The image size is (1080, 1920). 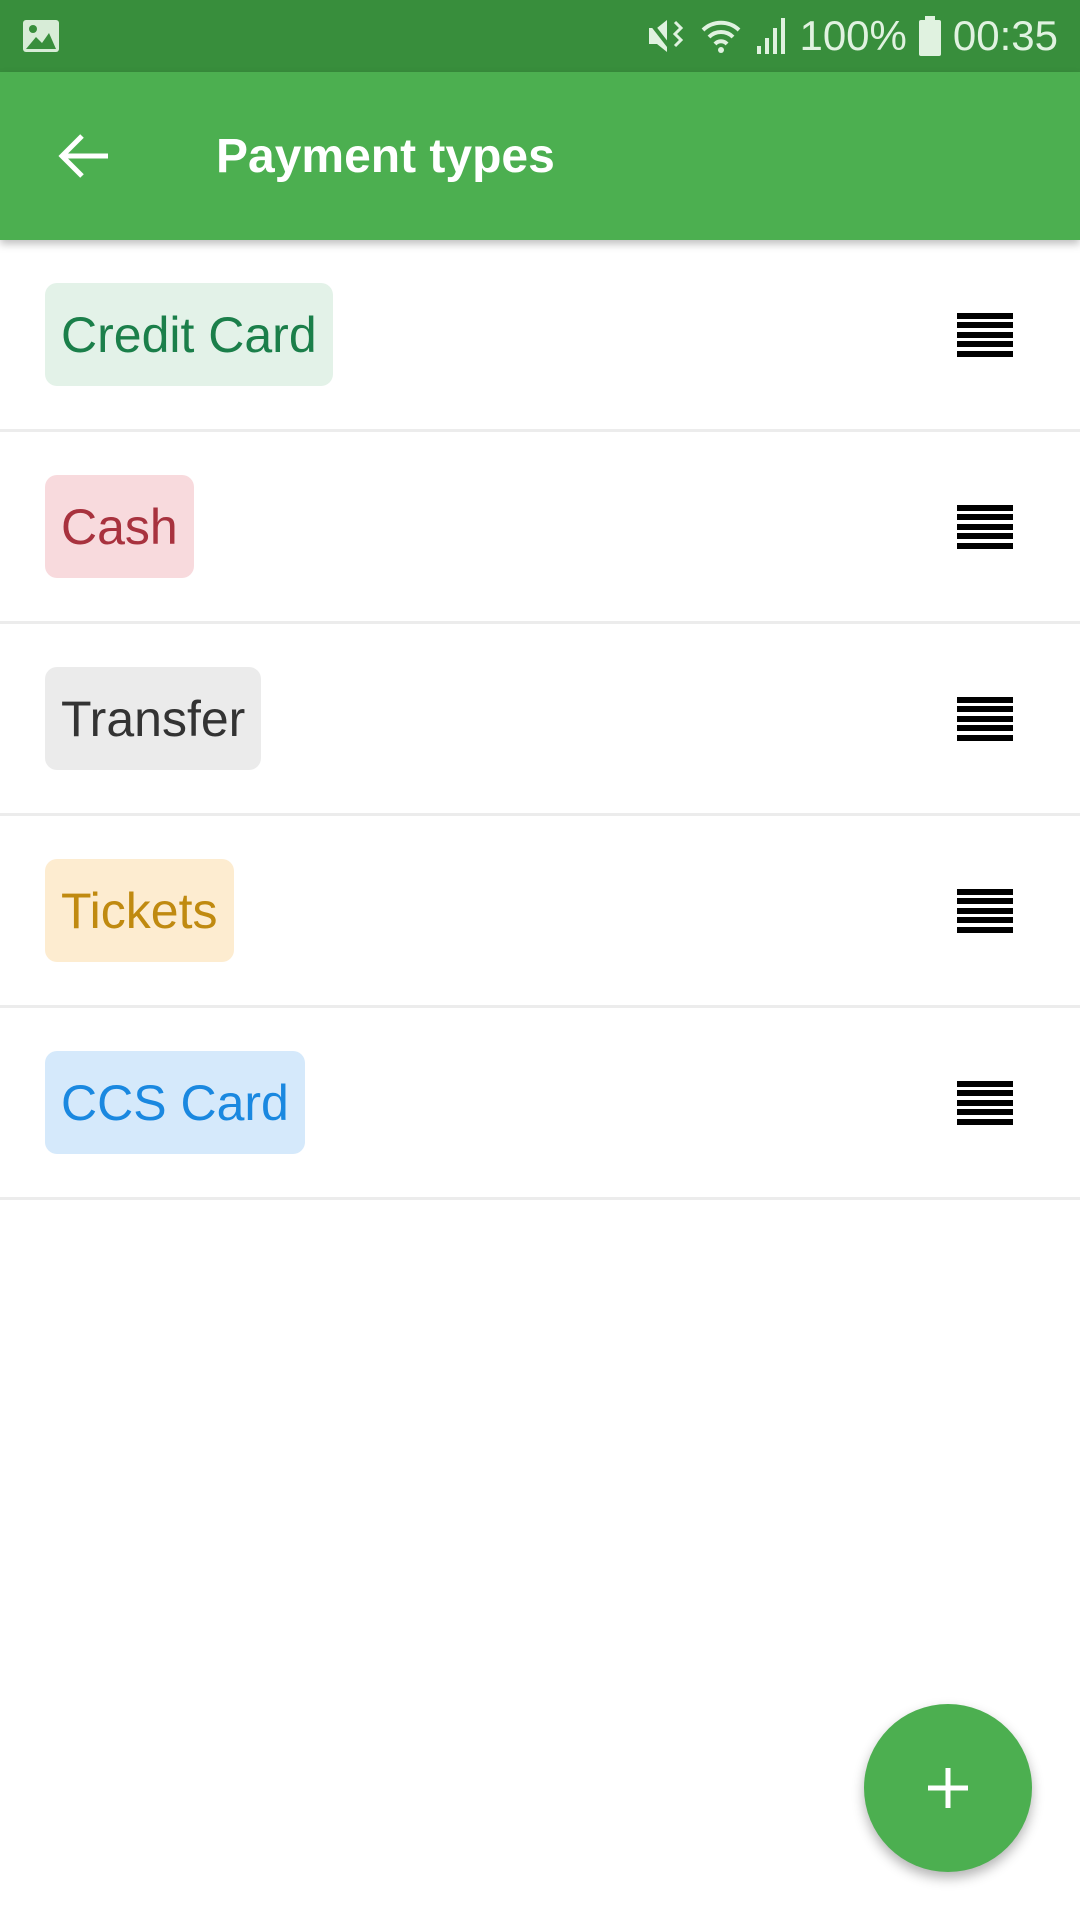 I want to click on payment-type-chip: Transfer, so click(x=153, y=718).